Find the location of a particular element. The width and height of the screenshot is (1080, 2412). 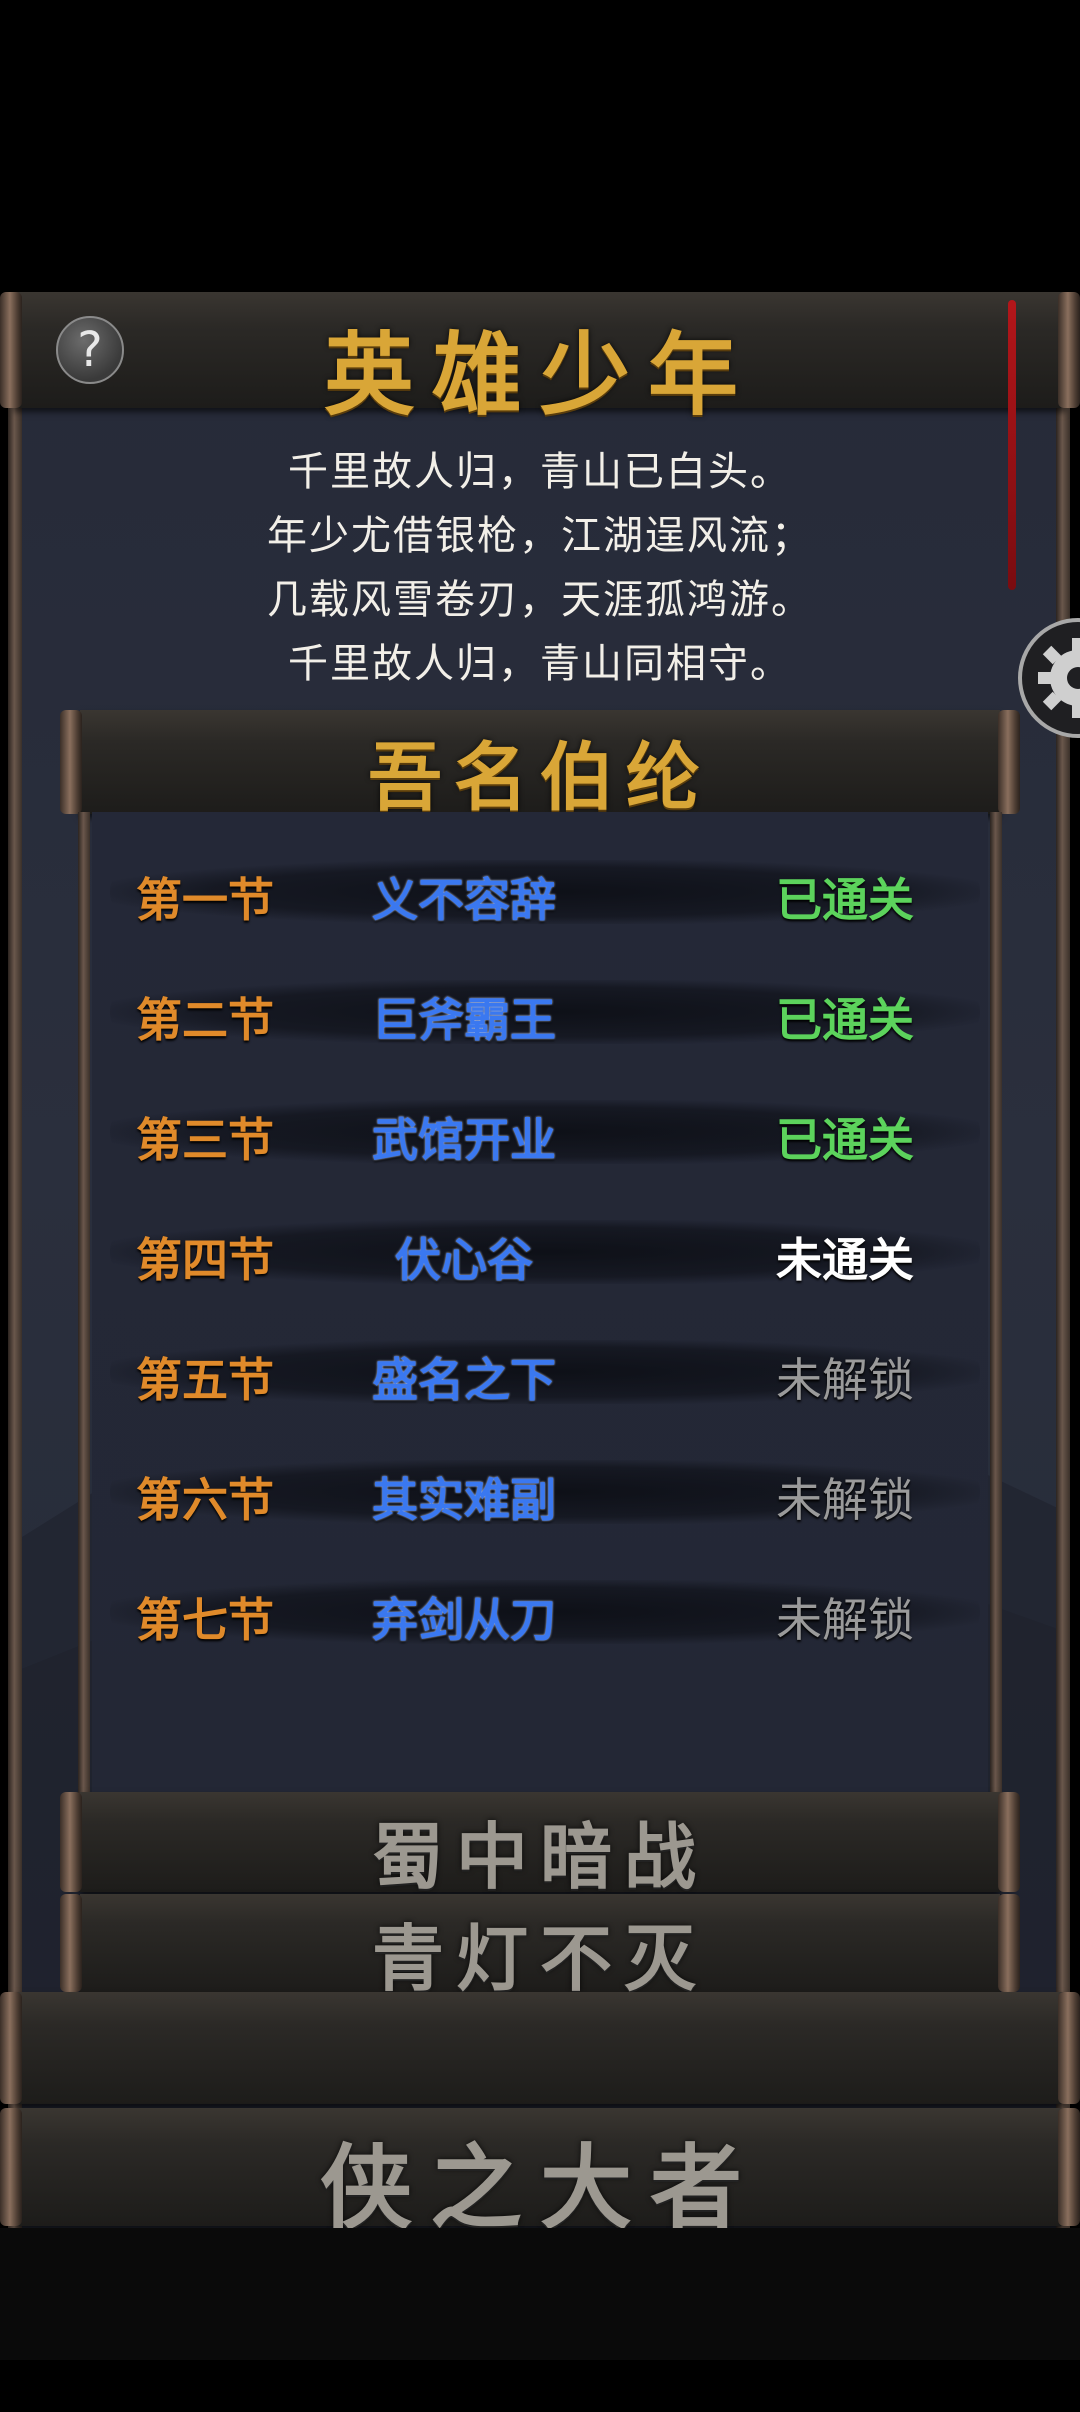

section-number: 第三节 is located at coordinates (205, 1140).